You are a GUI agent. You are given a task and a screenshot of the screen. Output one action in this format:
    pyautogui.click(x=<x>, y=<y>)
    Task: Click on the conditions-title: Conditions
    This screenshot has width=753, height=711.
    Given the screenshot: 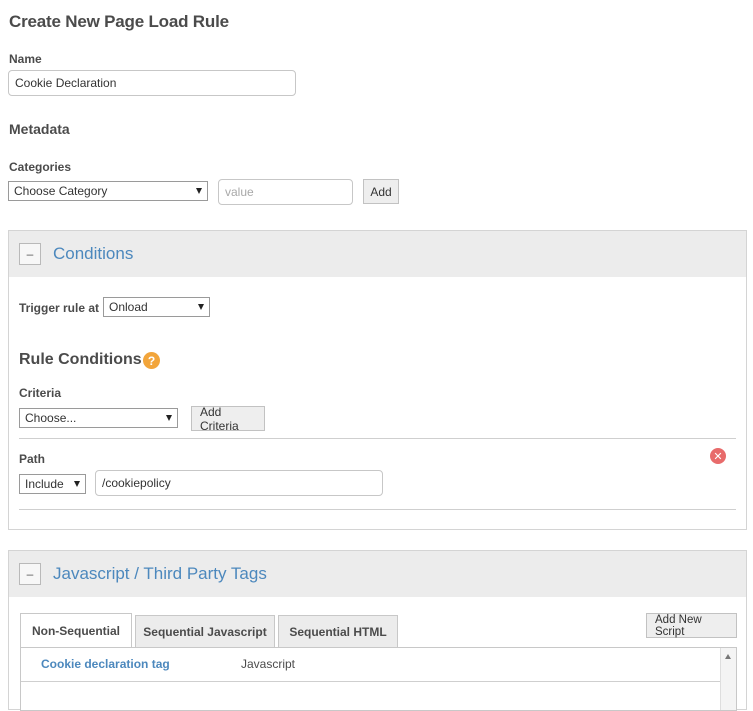 What is the action you would take?
    pyautogui.click(x=93, y=254)
    